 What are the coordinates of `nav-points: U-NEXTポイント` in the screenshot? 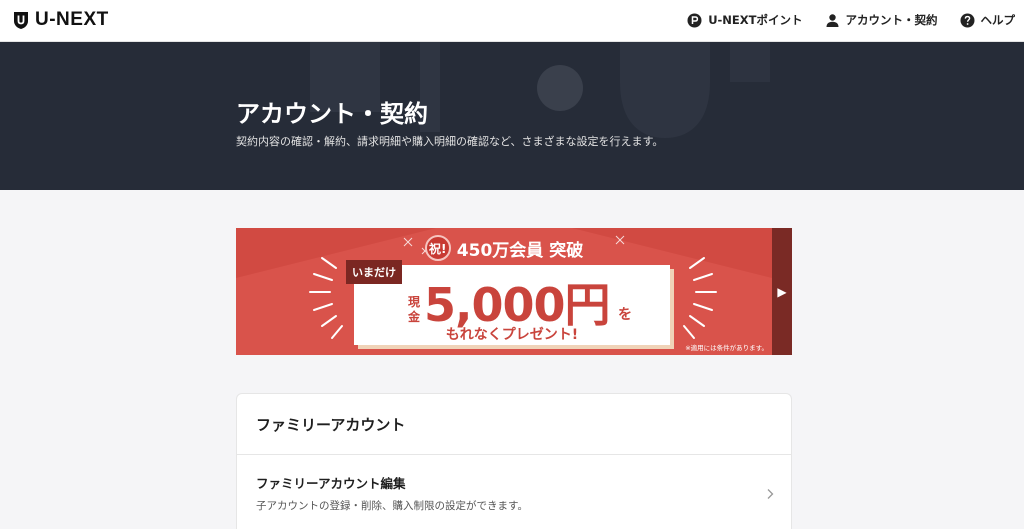 It's located at (745, 20).